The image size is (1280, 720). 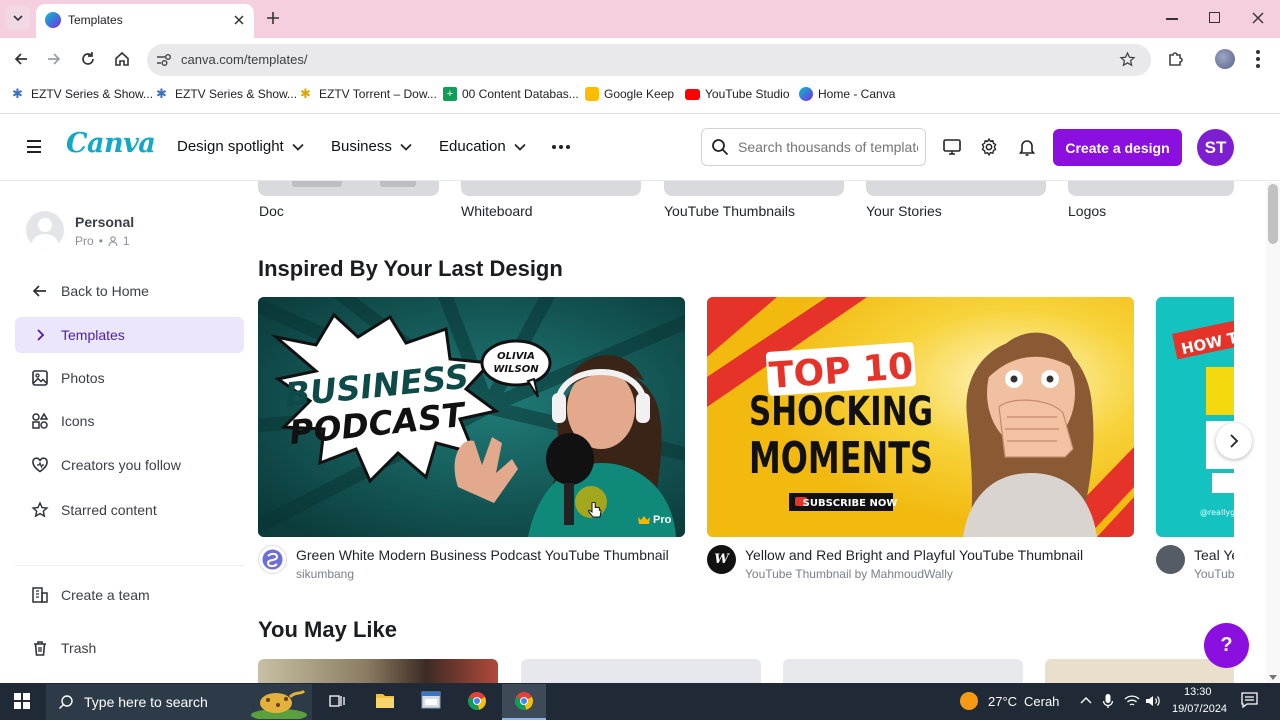 I want to click on category-your-stories: Your Stories, so click(x=904, y=211).